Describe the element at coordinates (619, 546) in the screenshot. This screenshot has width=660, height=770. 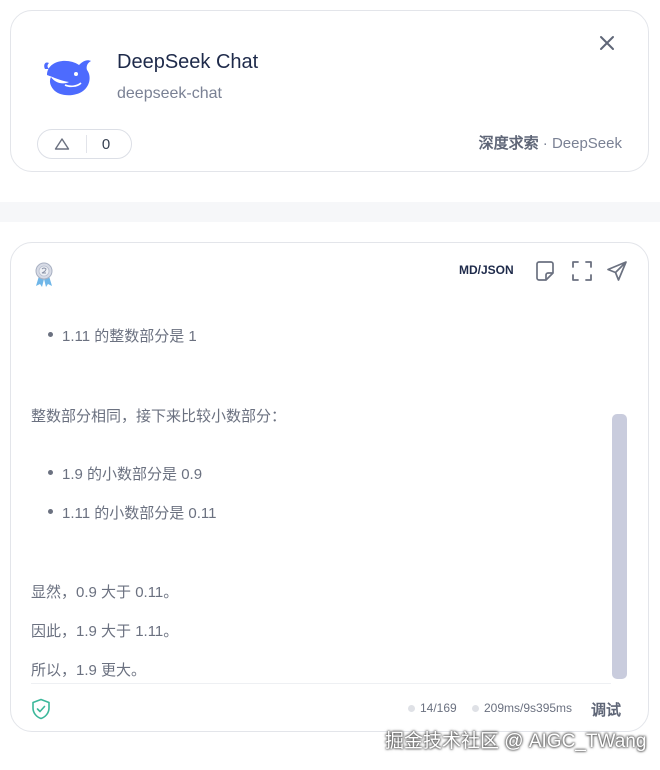
I see `scrollbar-thumb` at that location.